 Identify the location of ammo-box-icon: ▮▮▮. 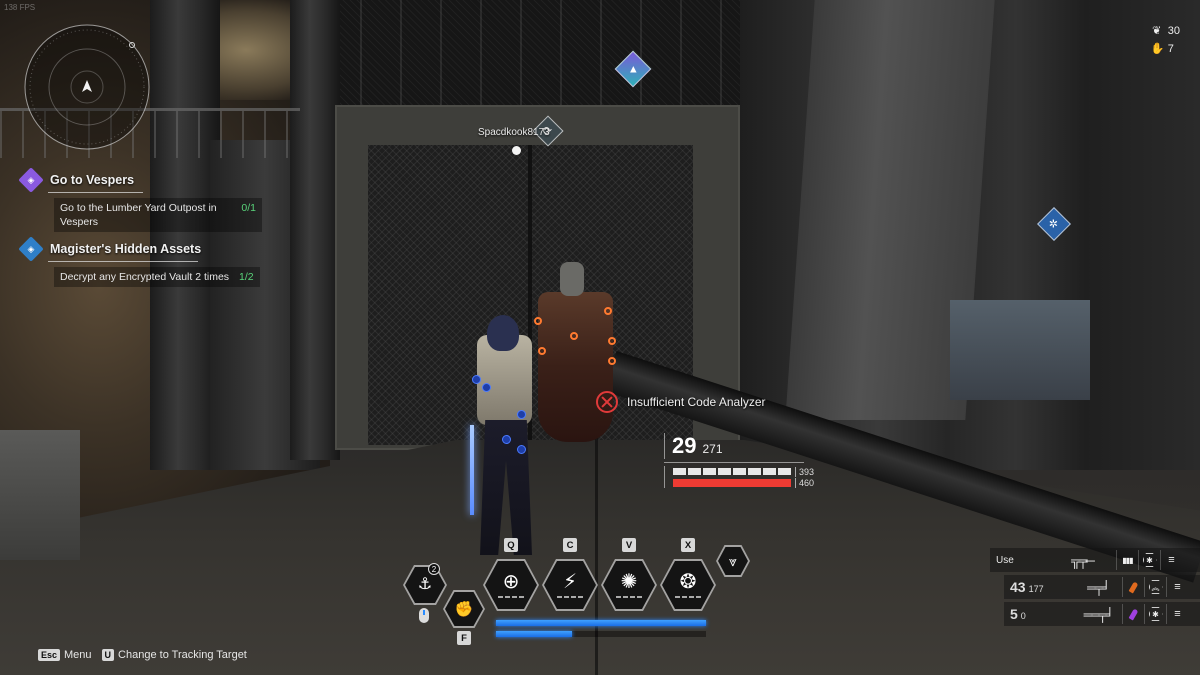
(1127, 560).